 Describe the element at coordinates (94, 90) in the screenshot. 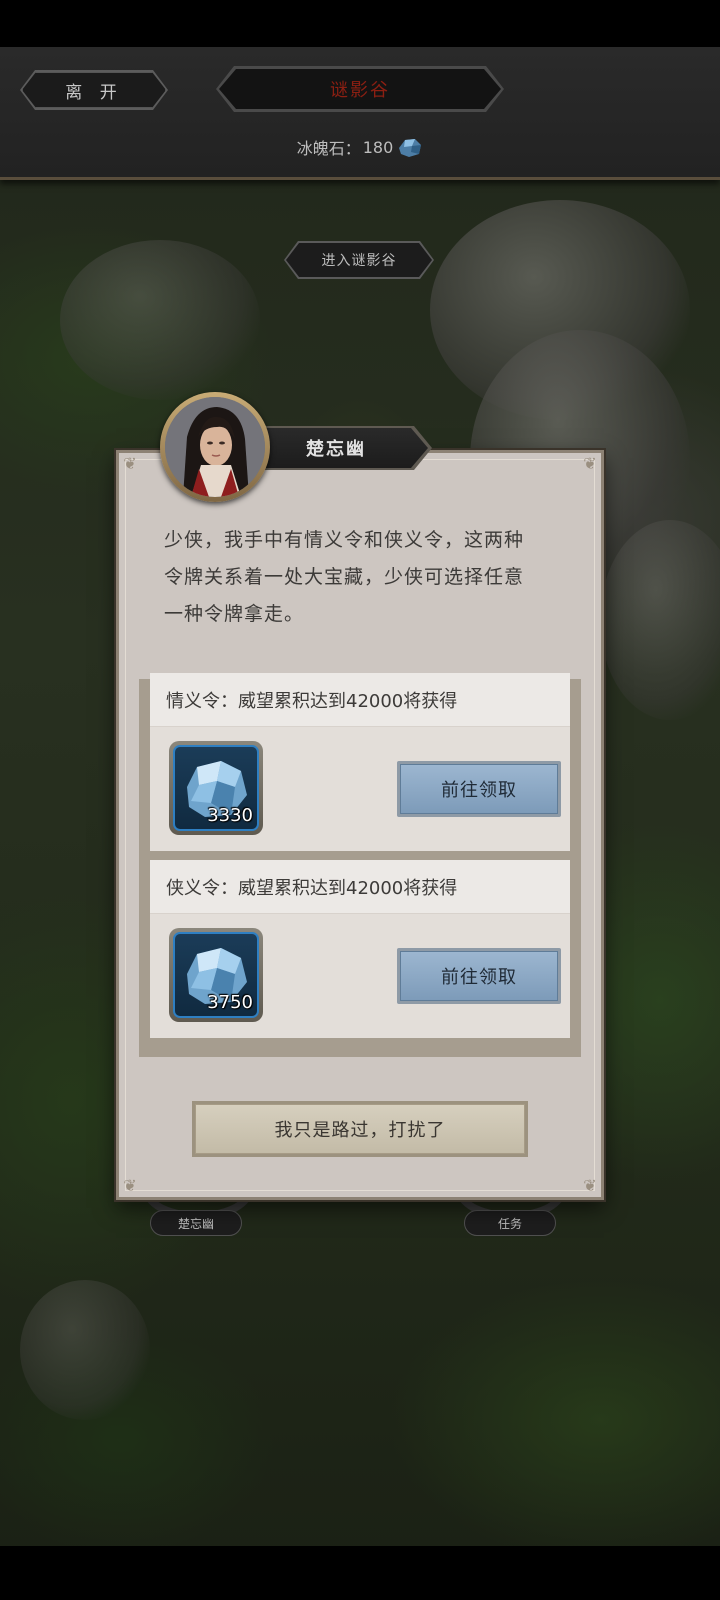

I see `leave-button: 离 开` at that location.